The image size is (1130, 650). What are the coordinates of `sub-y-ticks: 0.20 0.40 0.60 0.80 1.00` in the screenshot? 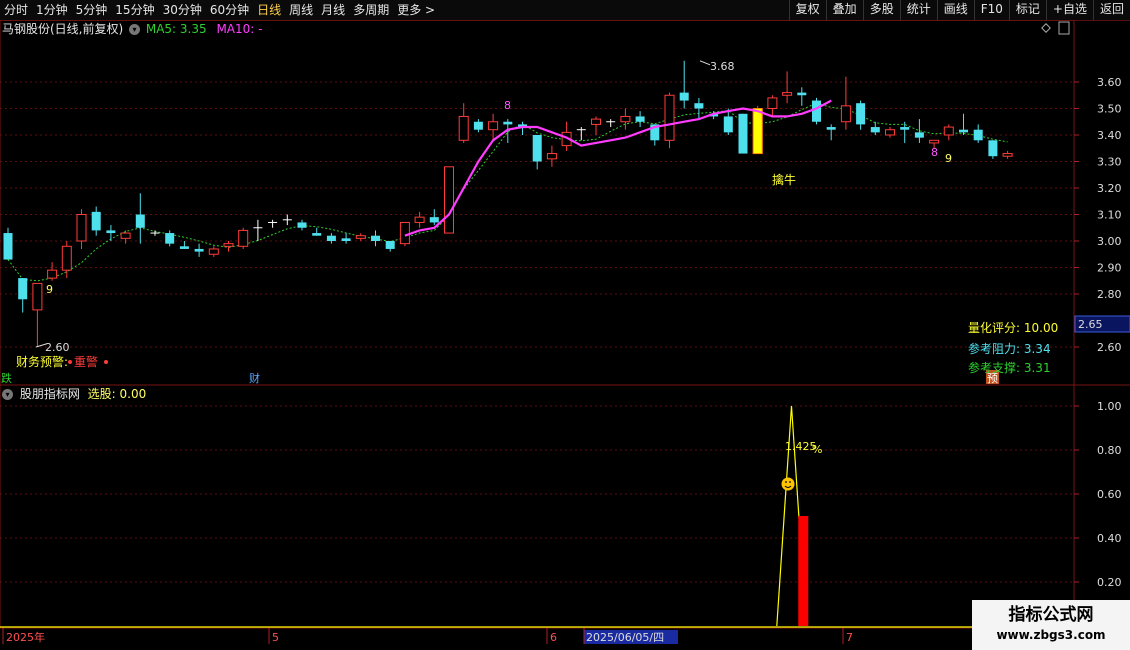 It's located at (1098, 494).